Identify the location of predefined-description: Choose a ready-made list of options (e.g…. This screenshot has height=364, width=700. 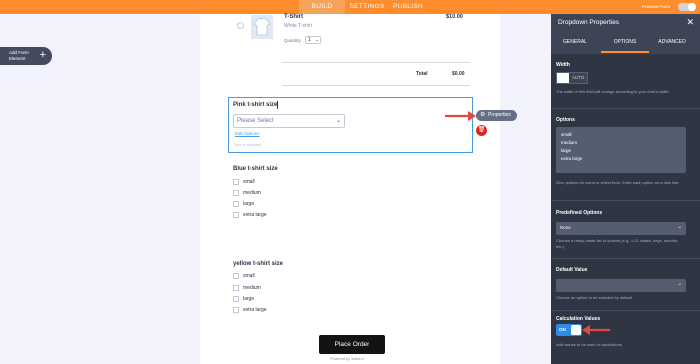
(617, 243).